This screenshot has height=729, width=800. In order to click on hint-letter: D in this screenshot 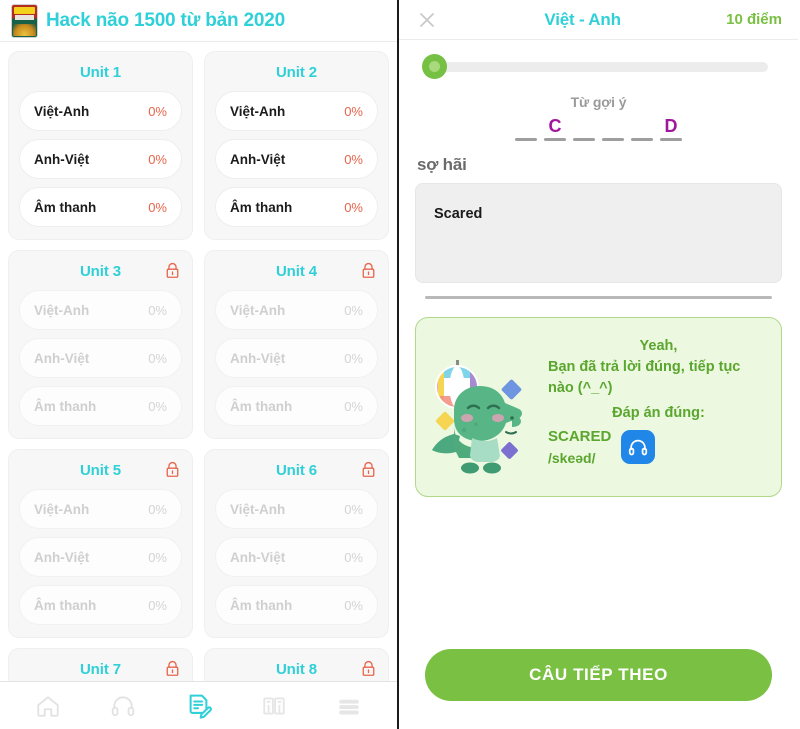, I will do `click(671, 126)`.